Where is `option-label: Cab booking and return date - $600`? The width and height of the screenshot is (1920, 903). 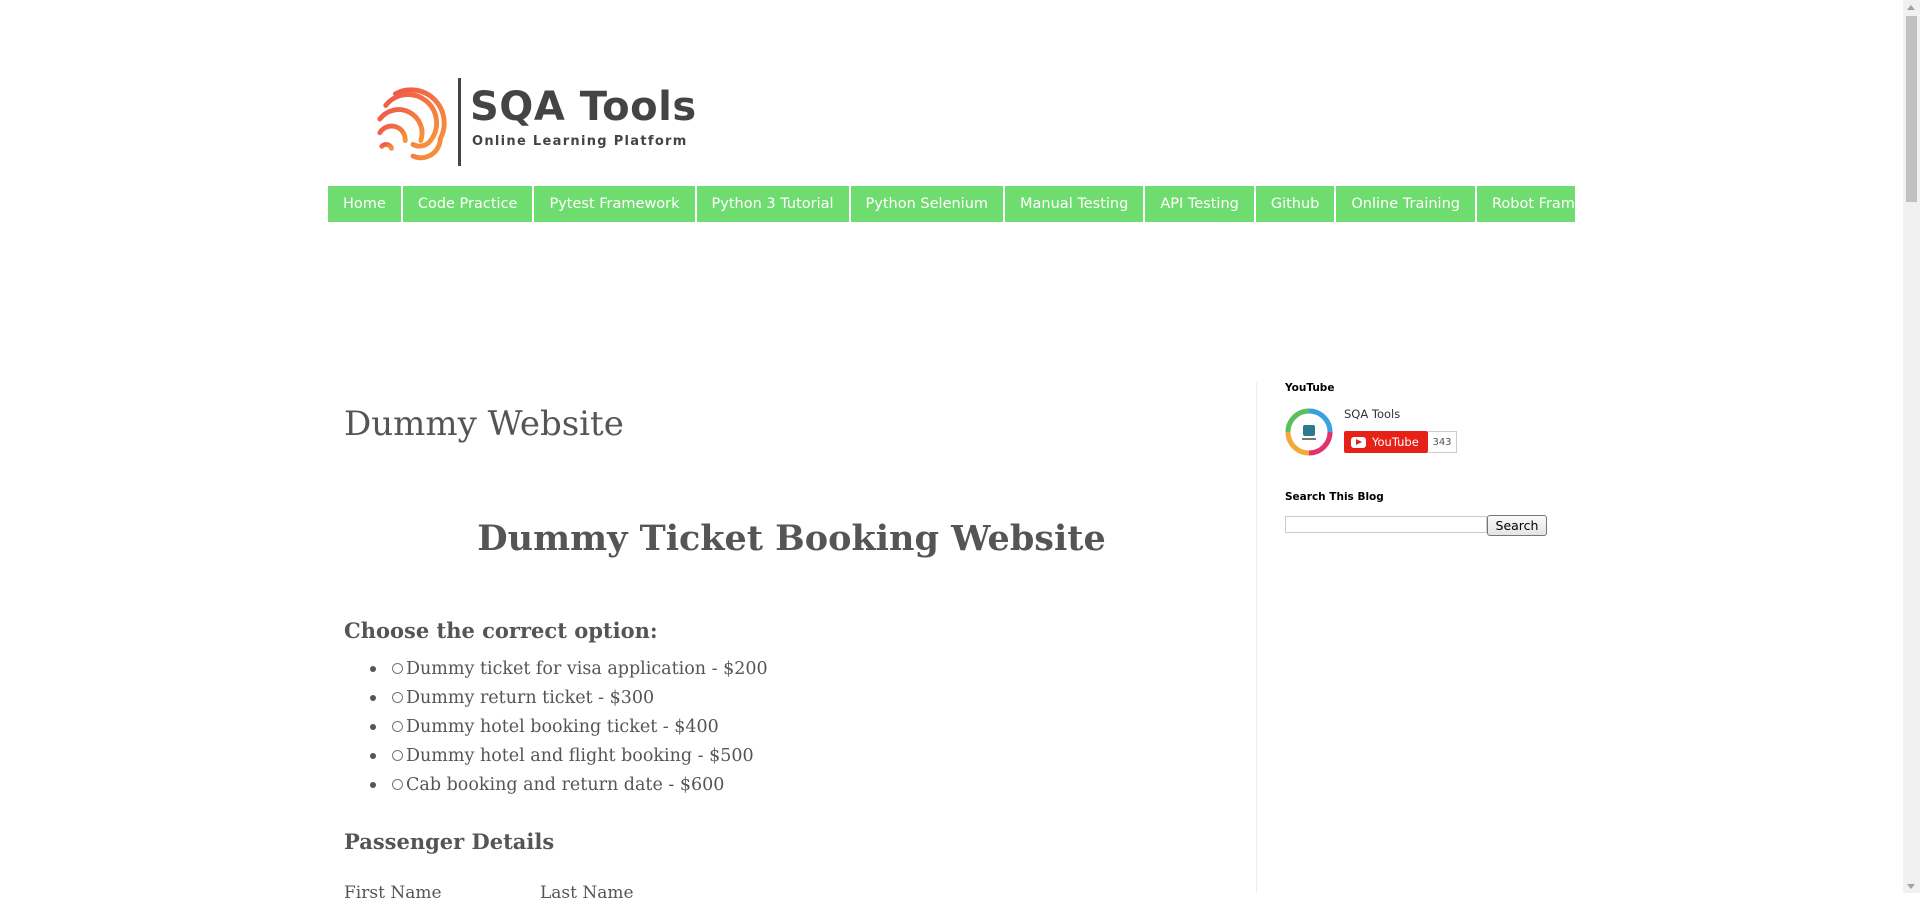
option-label: Cab booking and return date - $600 is located at coordinates (565, 784).